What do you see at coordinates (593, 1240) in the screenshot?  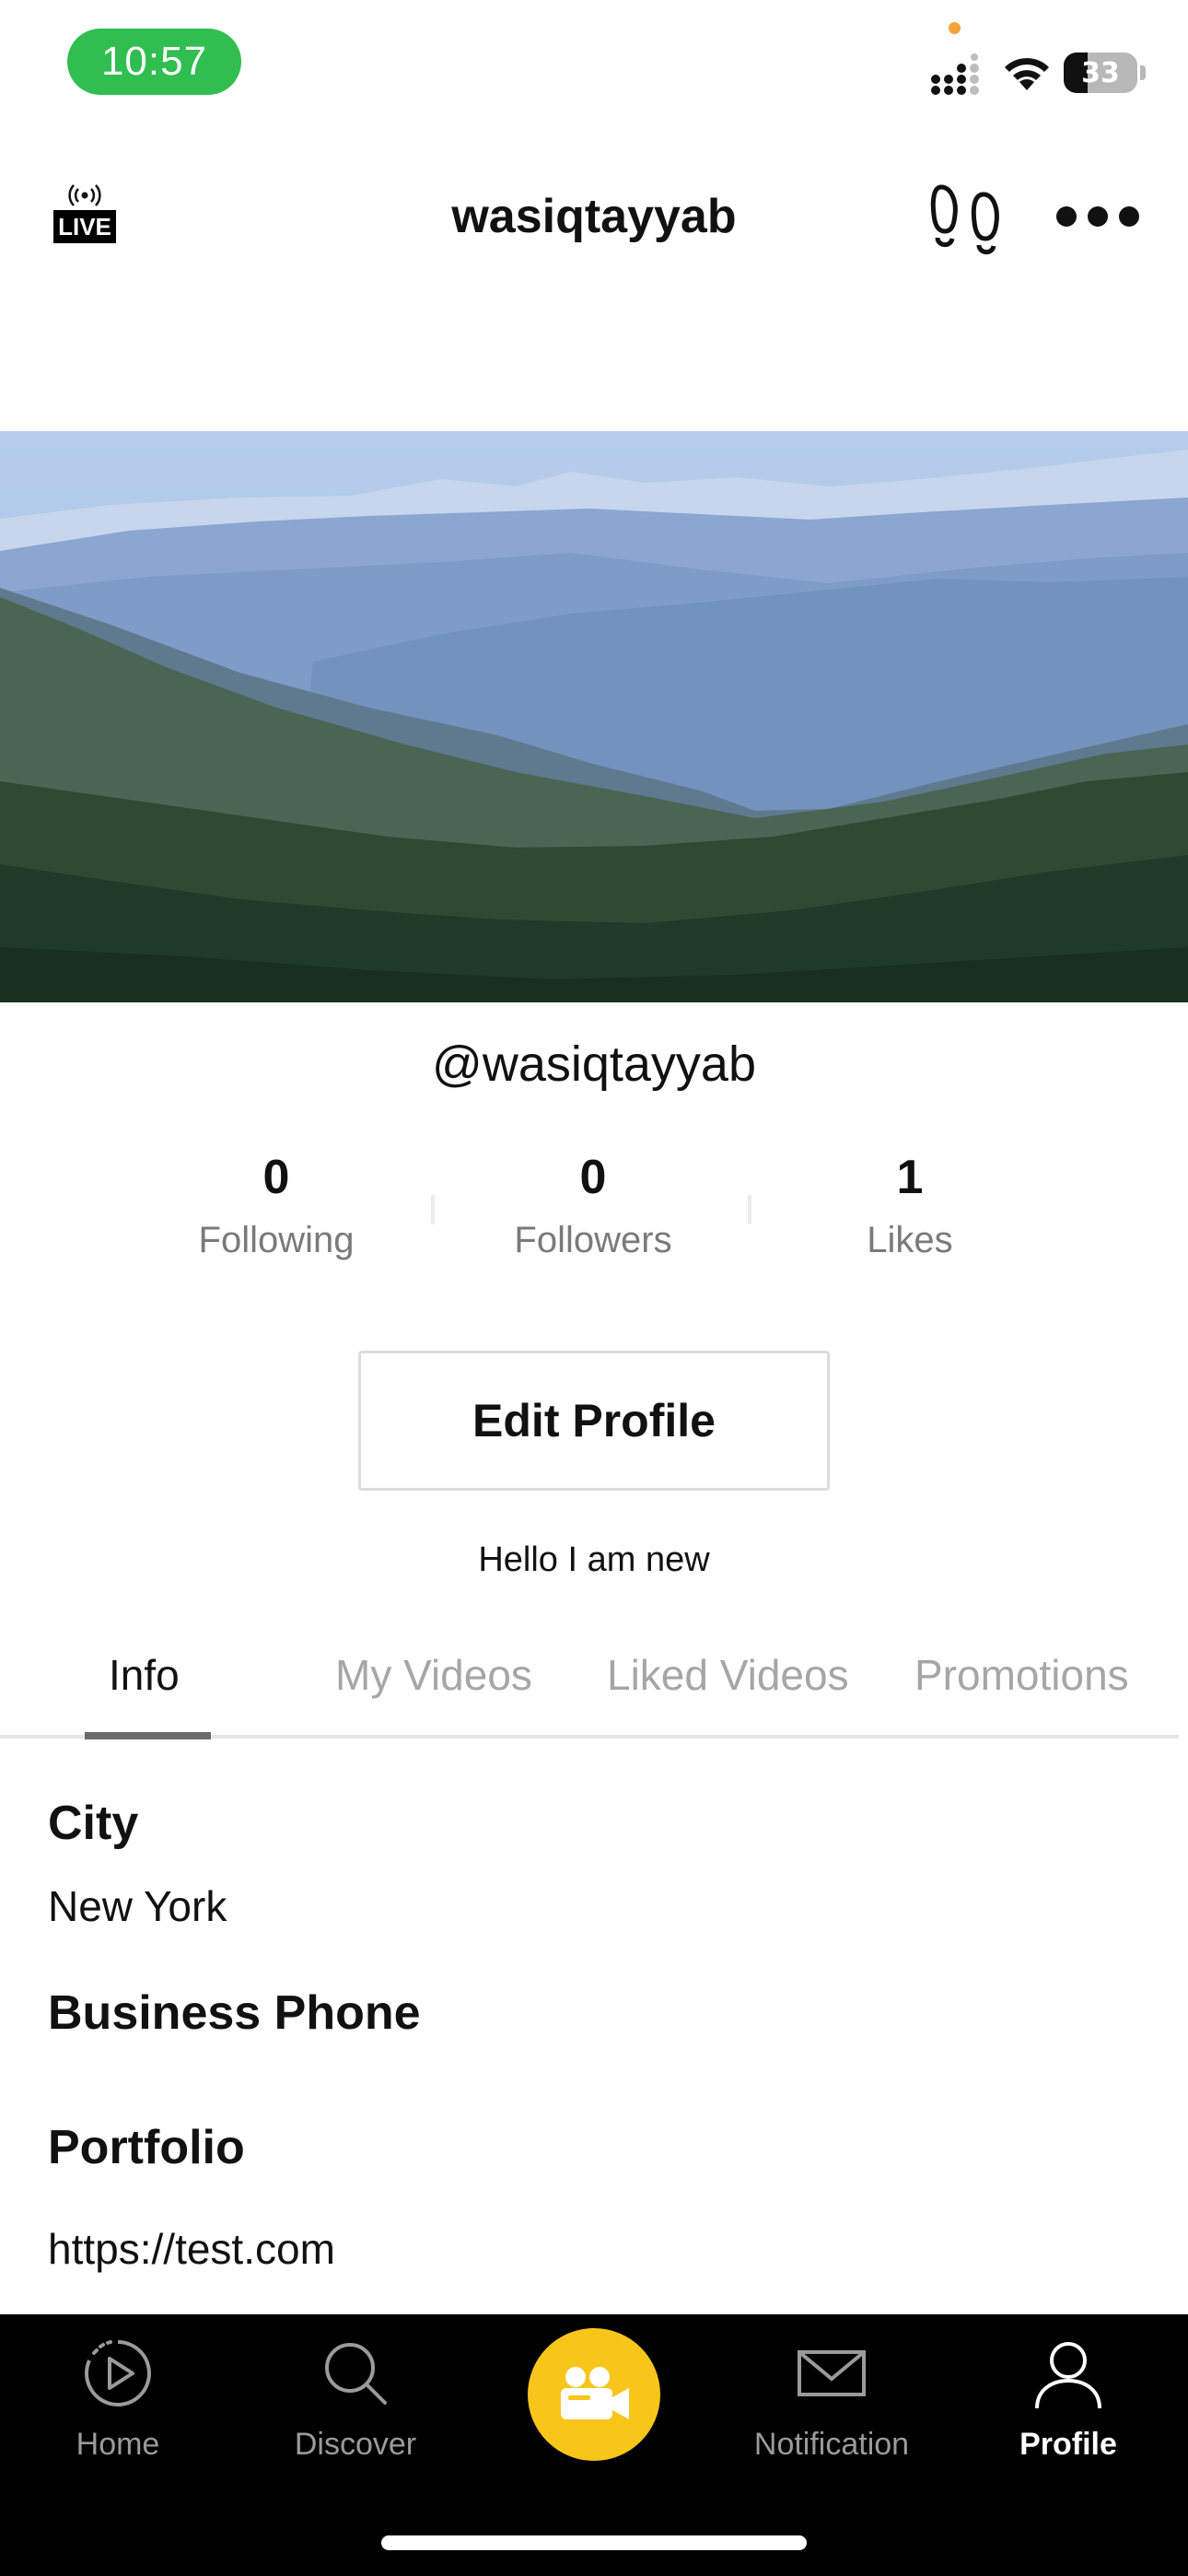 I see `stat-label: Followers` at bounding box center [593, 1240].